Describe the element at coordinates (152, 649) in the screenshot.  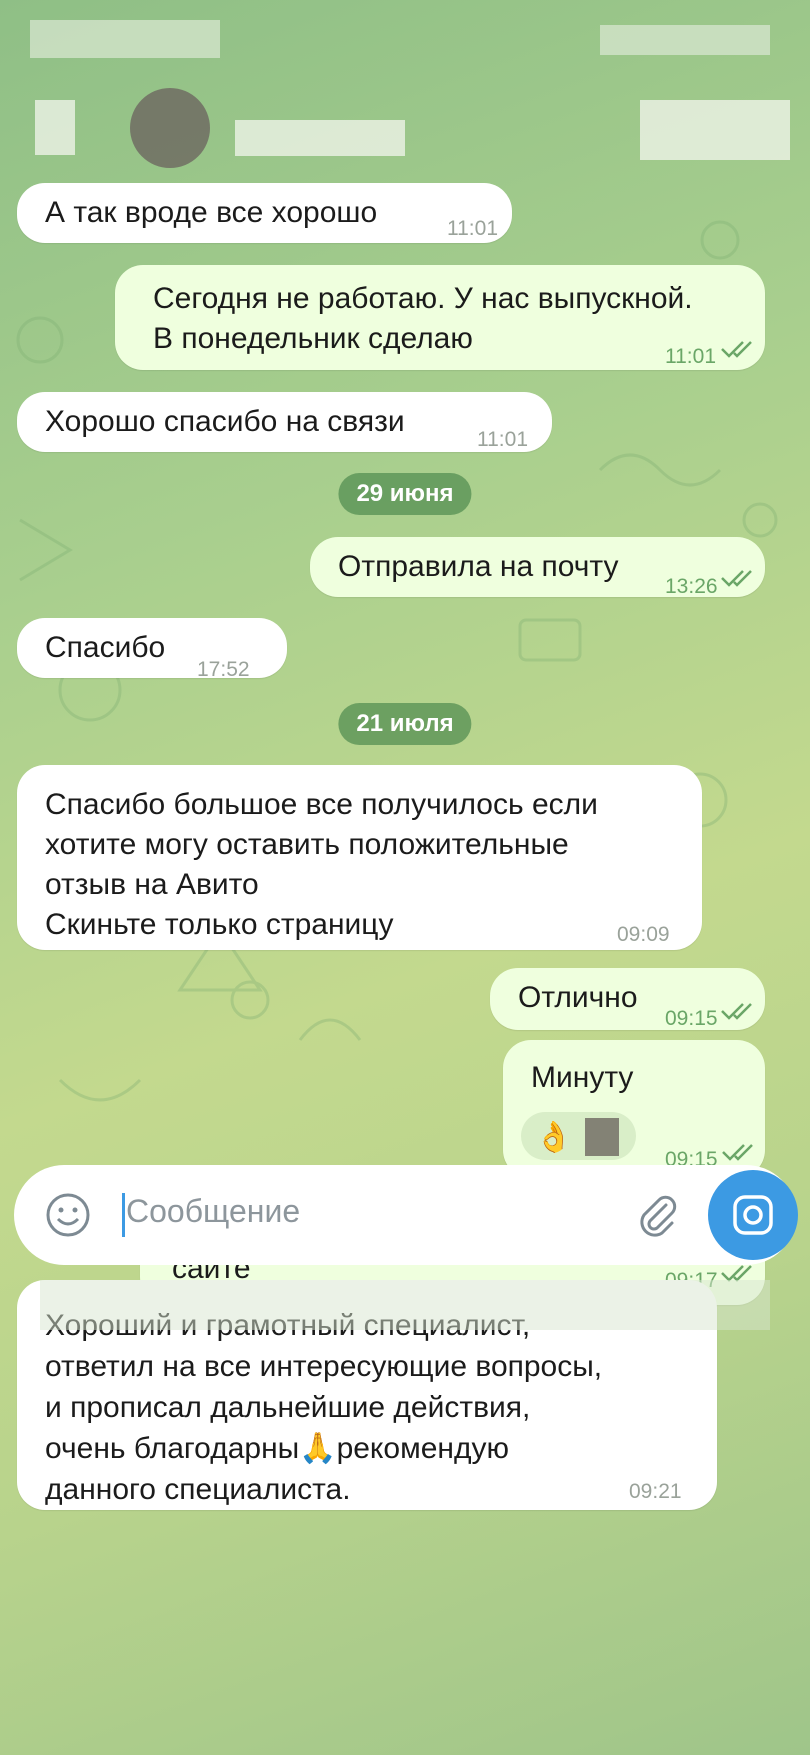
I see `message-bubble-incoming: Спасибо 17:52` at that location.